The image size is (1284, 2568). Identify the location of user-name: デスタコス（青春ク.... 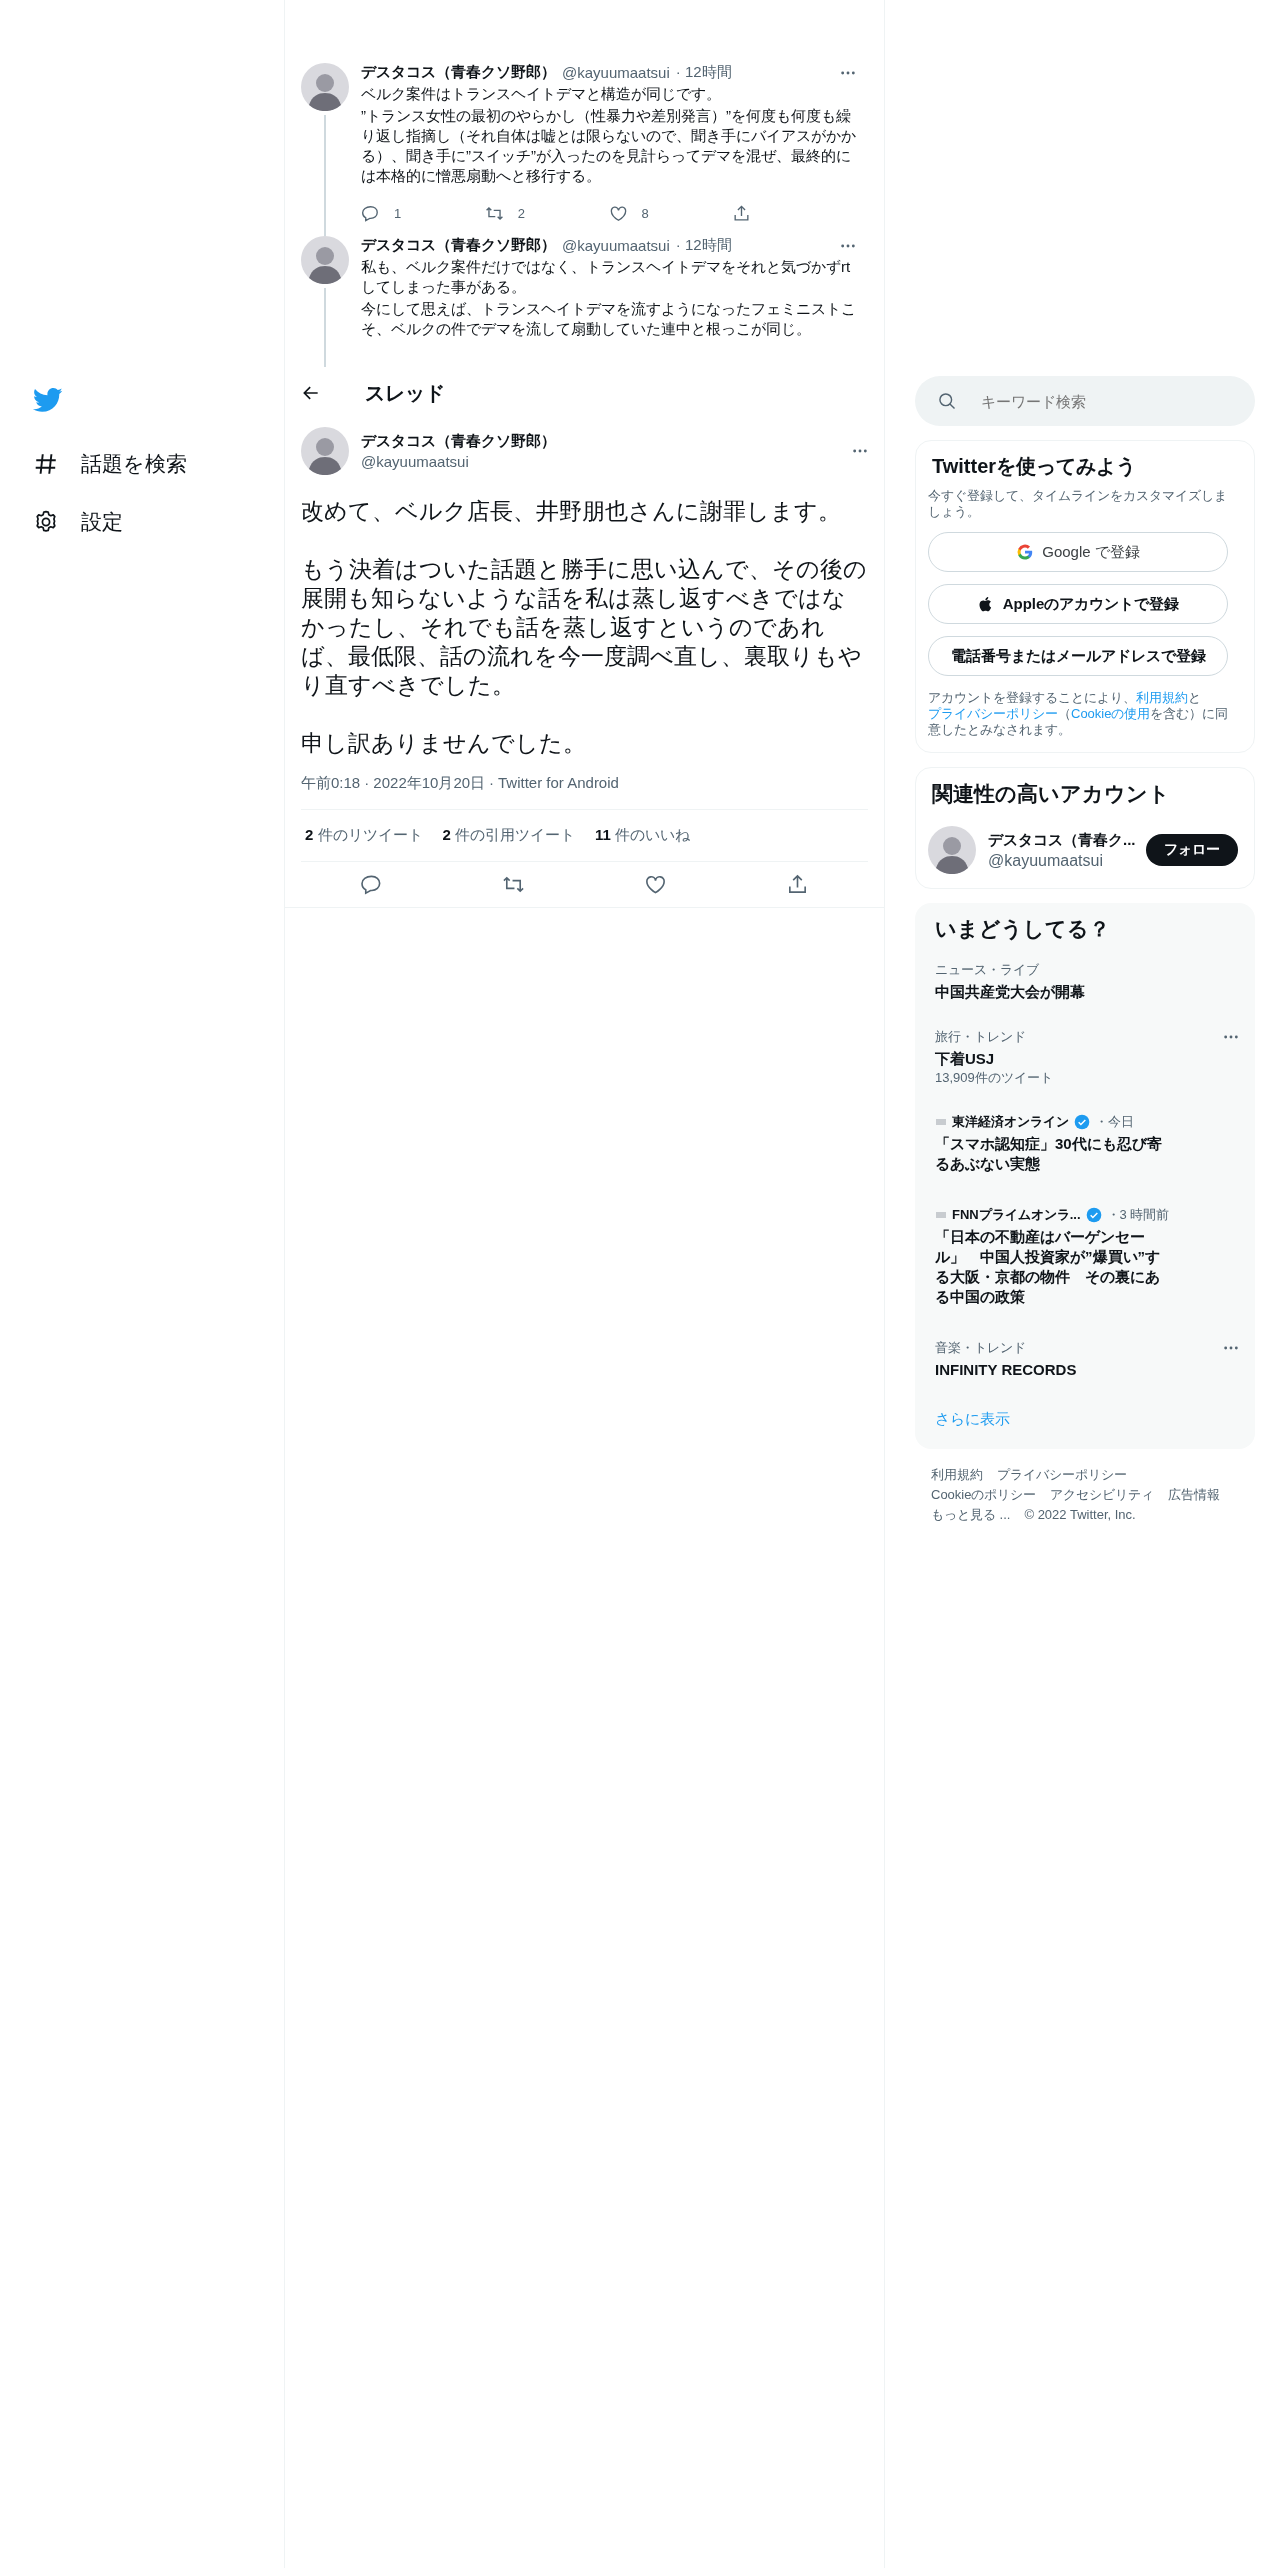
(1061, 840).